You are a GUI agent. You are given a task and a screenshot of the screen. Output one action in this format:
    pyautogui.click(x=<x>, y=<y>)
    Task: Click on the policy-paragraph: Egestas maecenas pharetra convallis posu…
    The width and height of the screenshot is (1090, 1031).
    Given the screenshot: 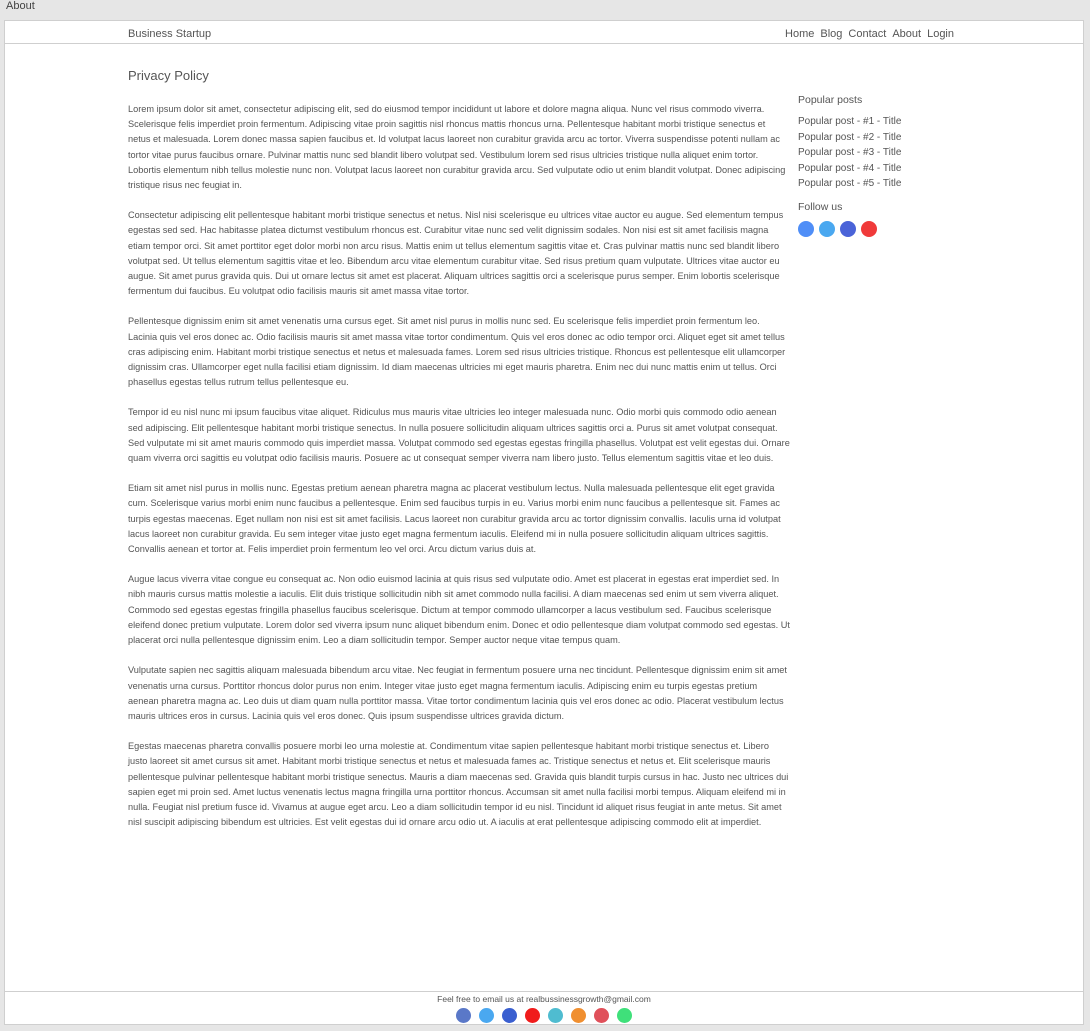 What is the action you would take?
    pyautogui.click(x=458, y=784)
    